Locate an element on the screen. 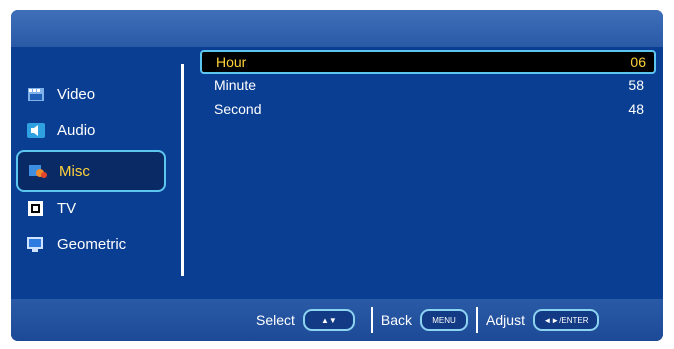 The image size is (674, 349). sidebar-item-label: Audio is located at coordinates (76, 130).